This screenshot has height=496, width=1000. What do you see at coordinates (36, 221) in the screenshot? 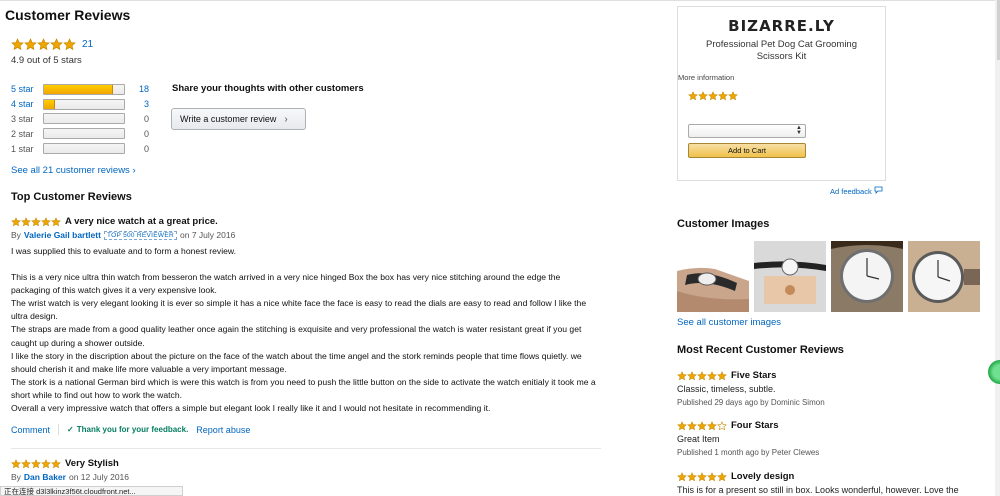
I see `review-stars` at bounding box center [36, 221].